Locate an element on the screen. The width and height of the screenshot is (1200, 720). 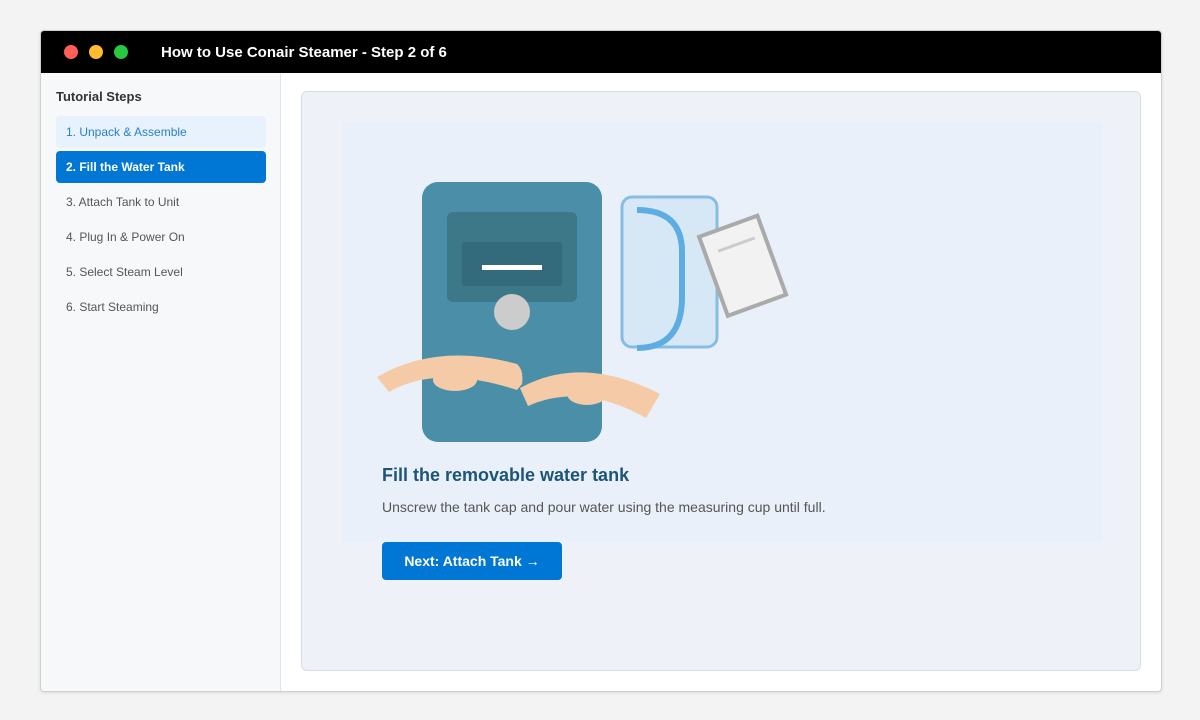
next-step-button: Next: Attach Tank → is located at coordinates (472, 561).